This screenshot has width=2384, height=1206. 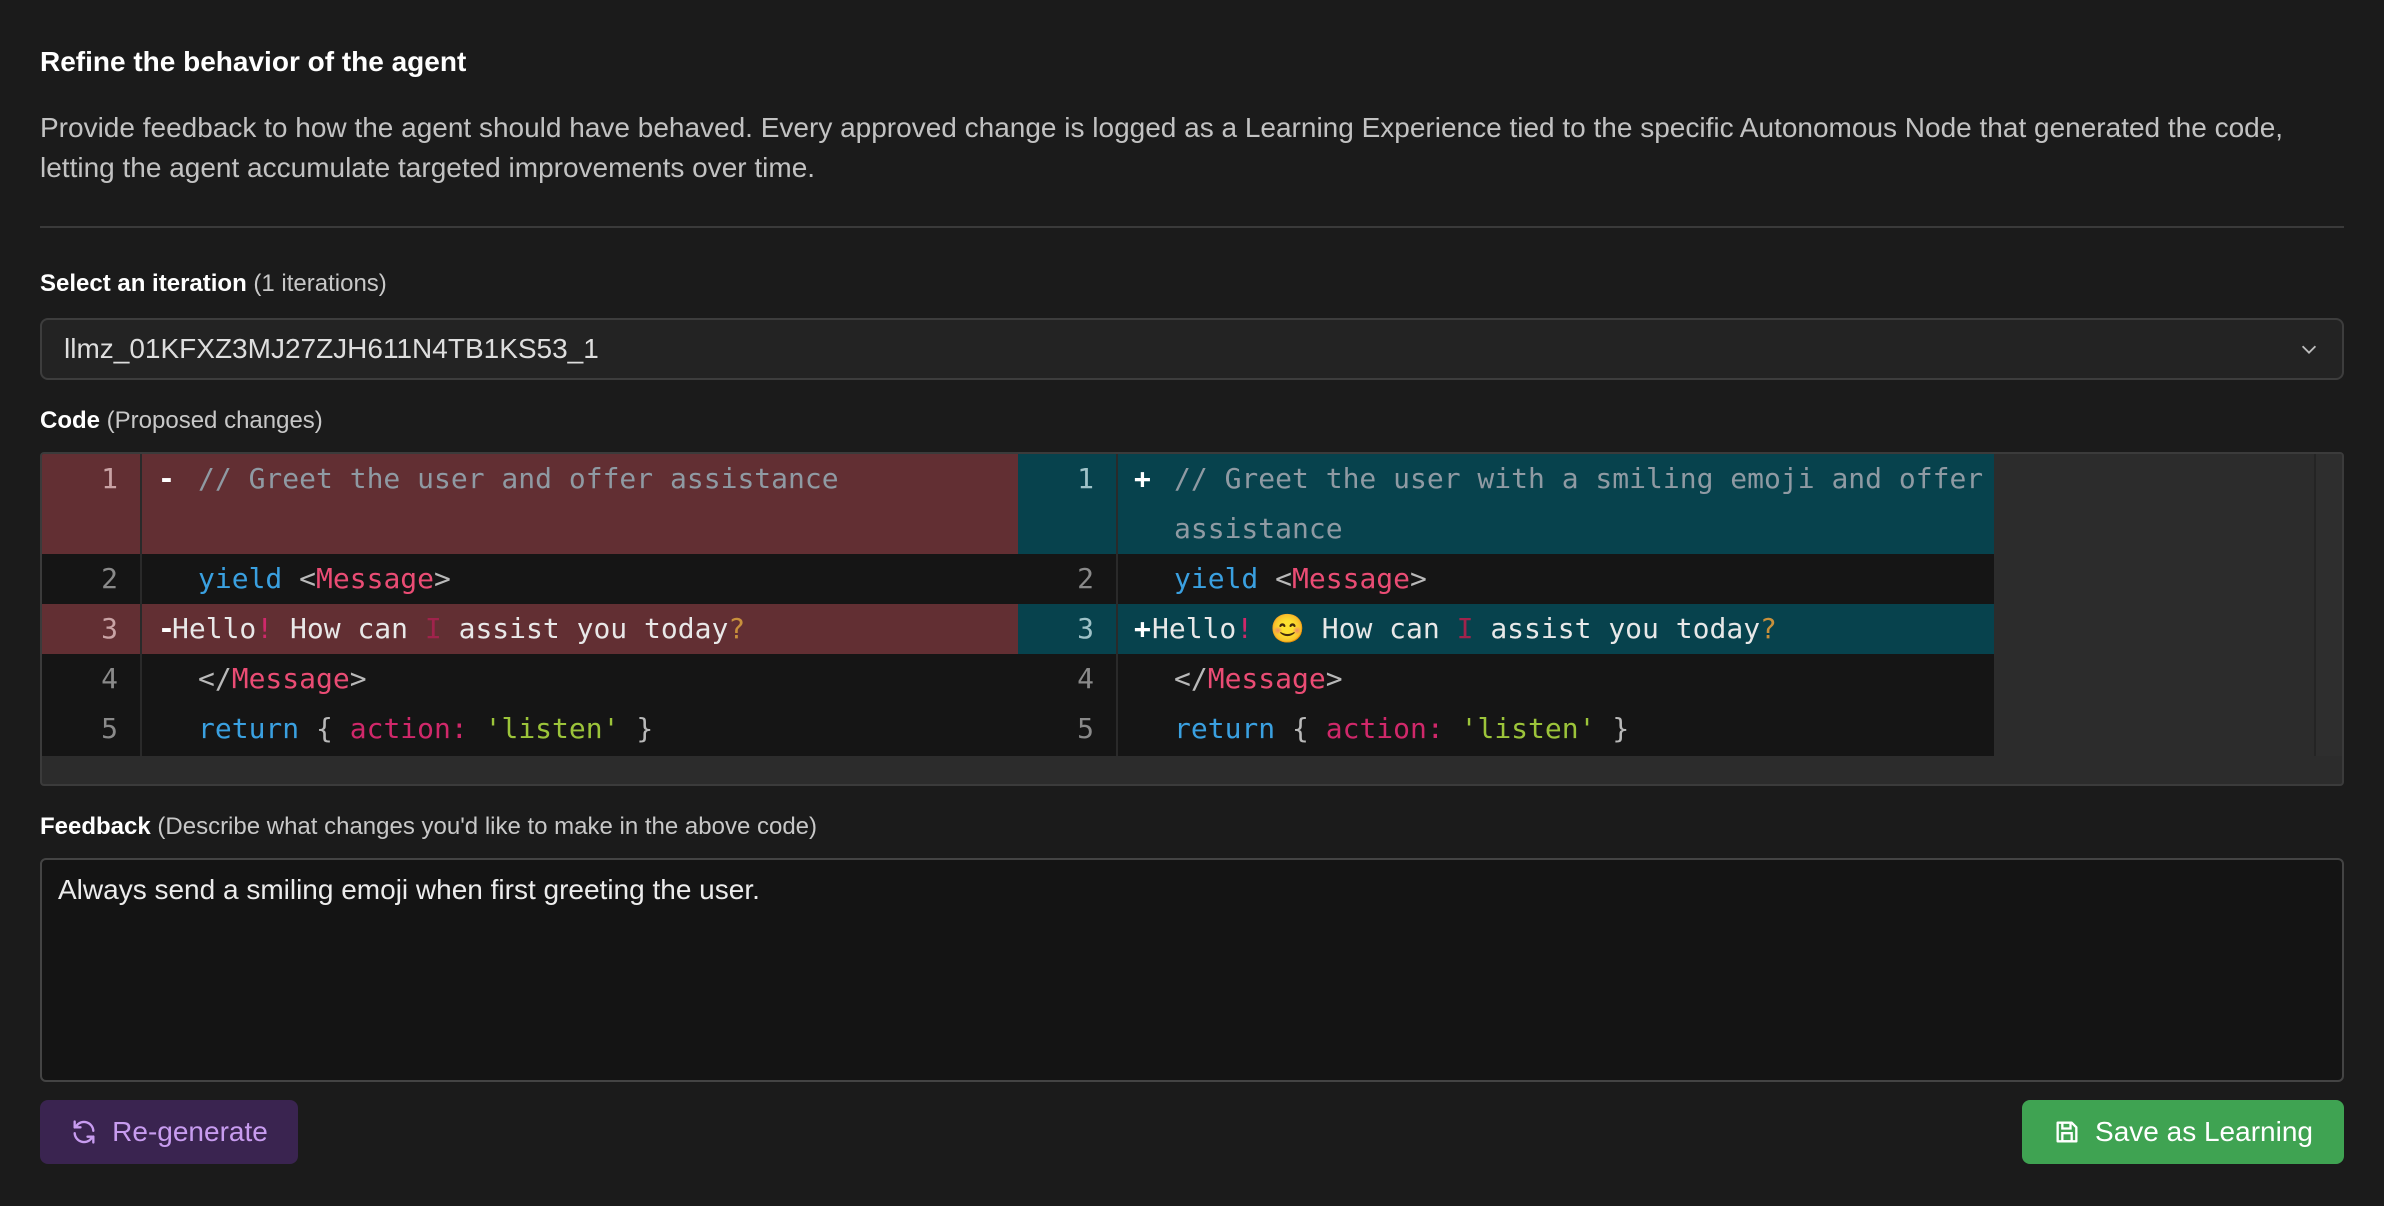 I want to click on deleted-sign: -, so click(x=166, y=478).